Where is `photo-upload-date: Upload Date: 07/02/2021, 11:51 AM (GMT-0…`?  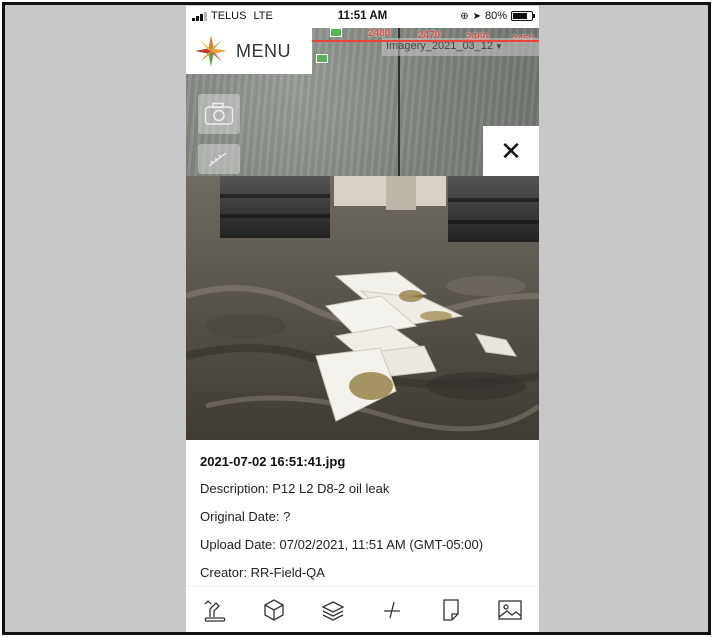
photo-upload-date: Upload Date: 07/02/2021, 11:51 AM (GMT-0… is located at coordinates (342, 544).